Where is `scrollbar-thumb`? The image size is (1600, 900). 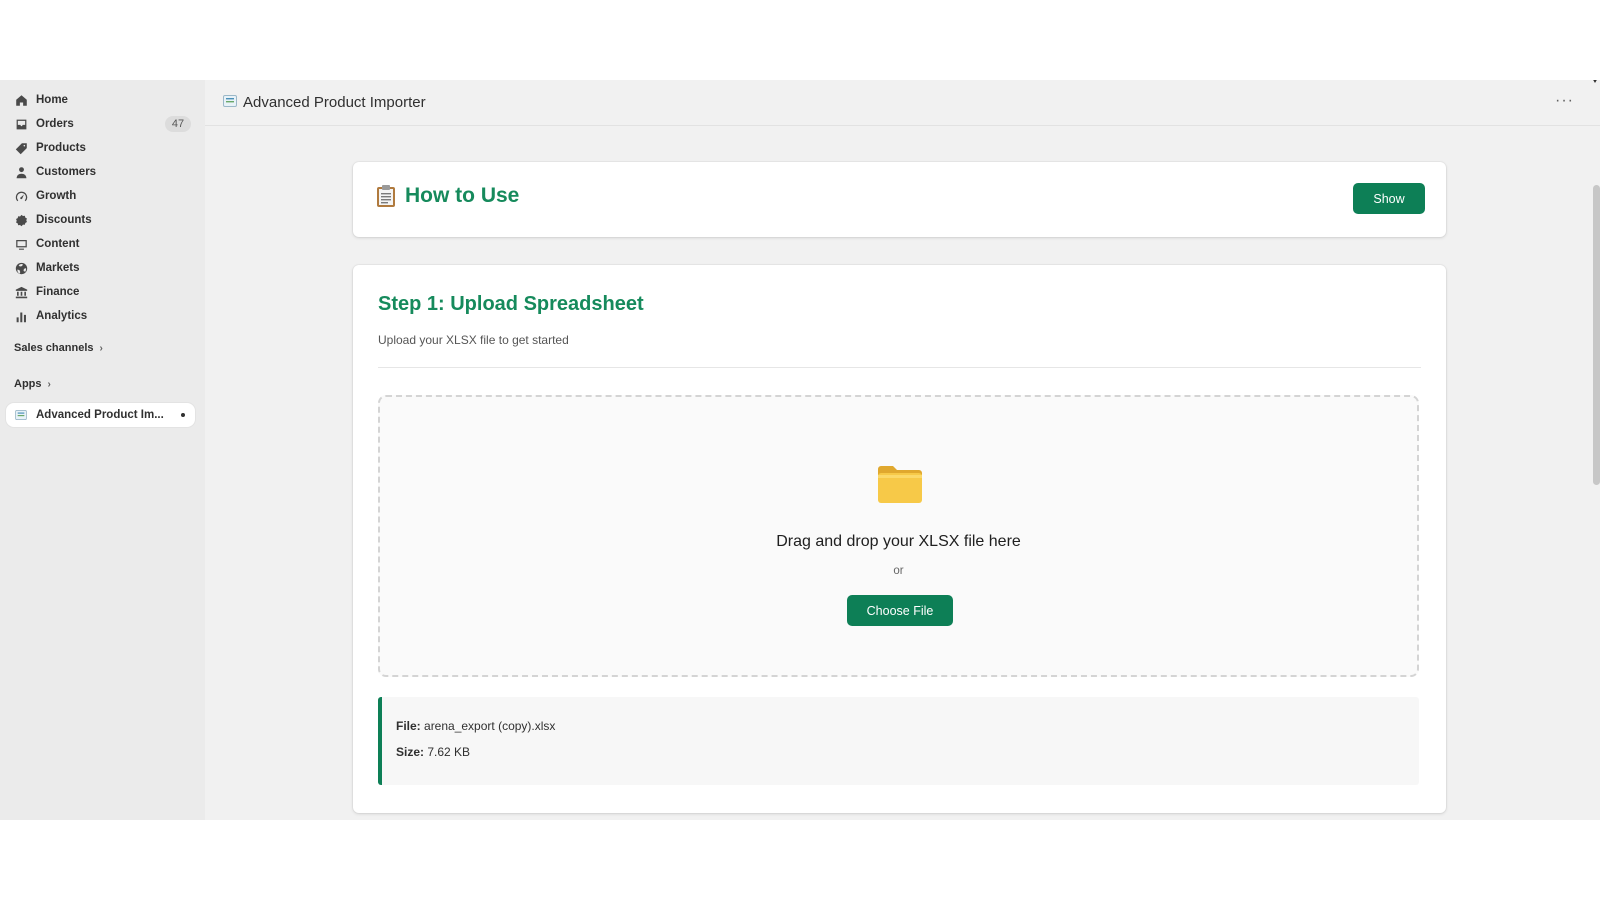 scrollbar-thumb is located at coordinates (1596, 335).